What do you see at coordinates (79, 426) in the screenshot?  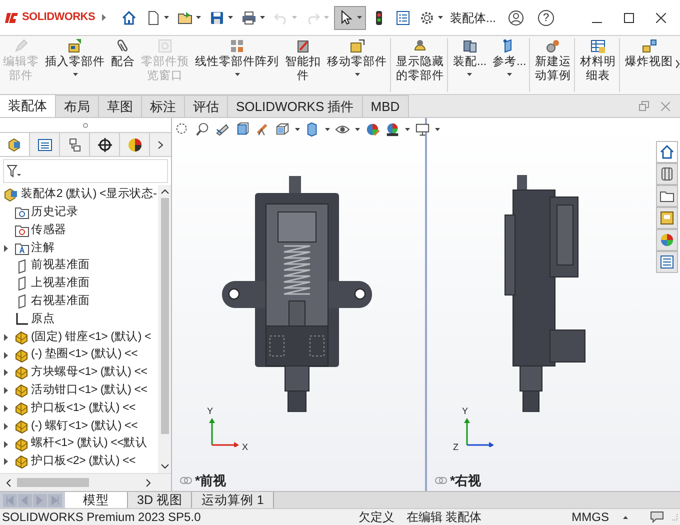 I see `tree-item: (-) 螺钉<1> (默认) <<` at bounding box center [79, 426].